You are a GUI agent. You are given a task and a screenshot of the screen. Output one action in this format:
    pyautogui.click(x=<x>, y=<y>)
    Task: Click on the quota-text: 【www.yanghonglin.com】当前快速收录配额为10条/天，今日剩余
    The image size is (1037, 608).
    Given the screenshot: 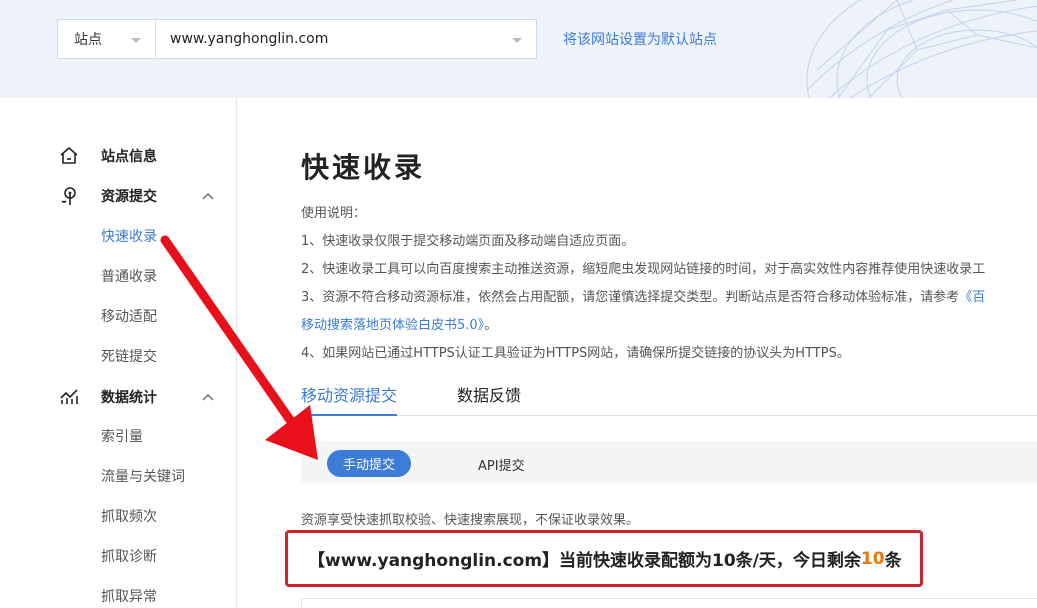 What is the action you would take?
    pyautogui.click(x=584, y=561)
    